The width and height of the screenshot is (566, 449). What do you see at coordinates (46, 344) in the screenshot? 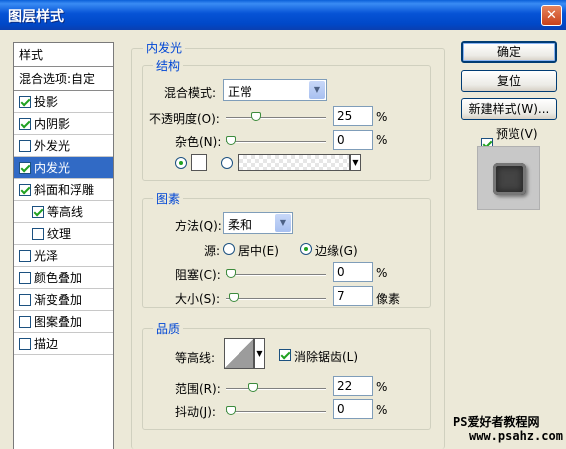
I see `sidebar-item-label: 描边` at bounding box center [46, 344].